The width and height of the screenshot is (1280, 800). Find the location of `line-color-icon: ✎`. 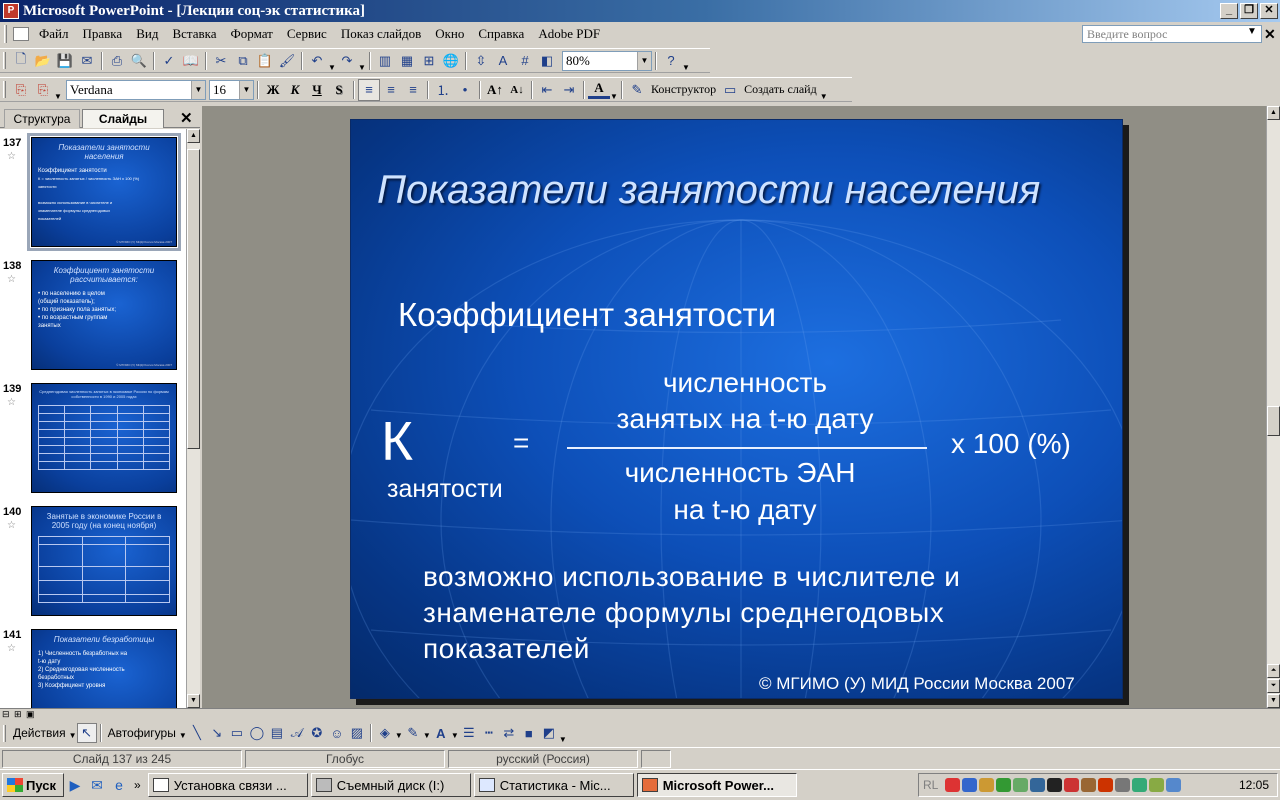

line-color-icon: ✎ is located at coordinates (413, 733).